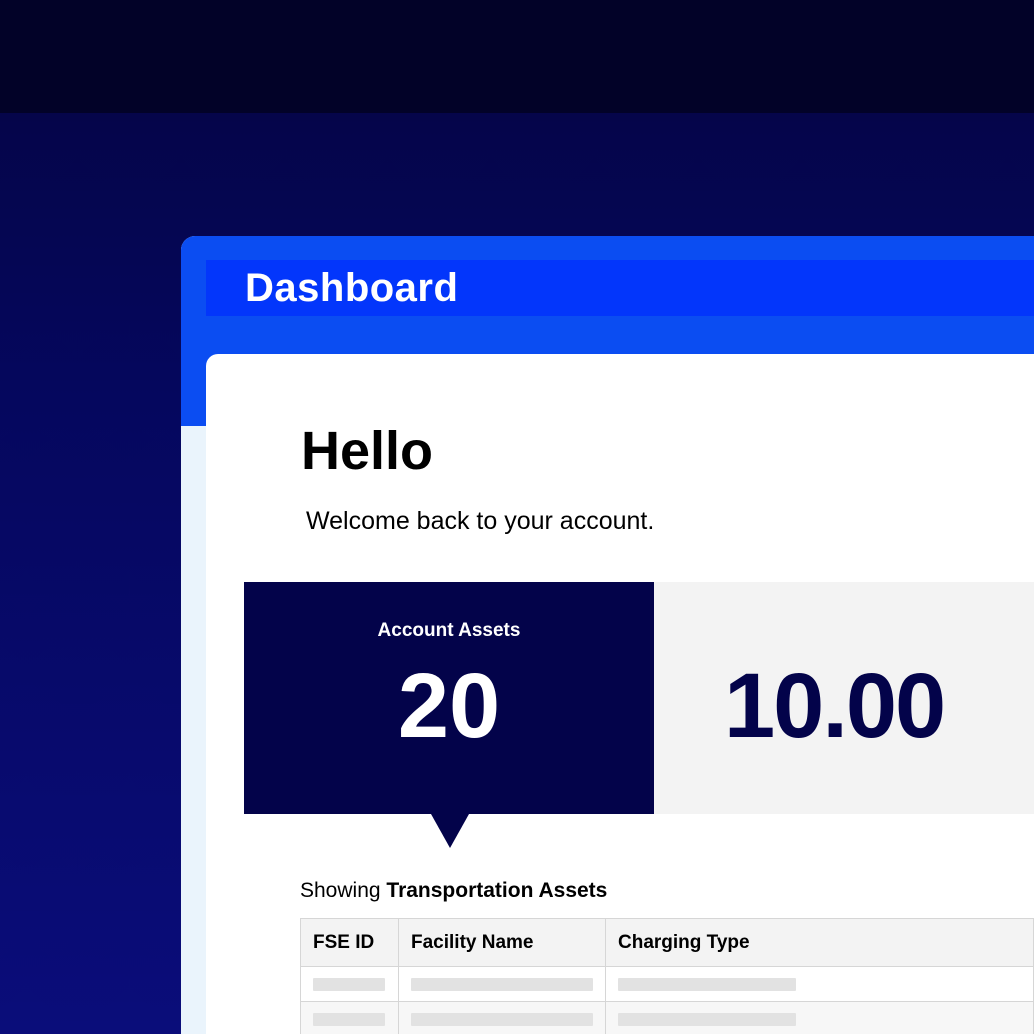 The image size is (1034, 1034). Describe the element at coordinates (449, 630) in the screenshot. I see `account-assets-label: Account Assets` at that location.